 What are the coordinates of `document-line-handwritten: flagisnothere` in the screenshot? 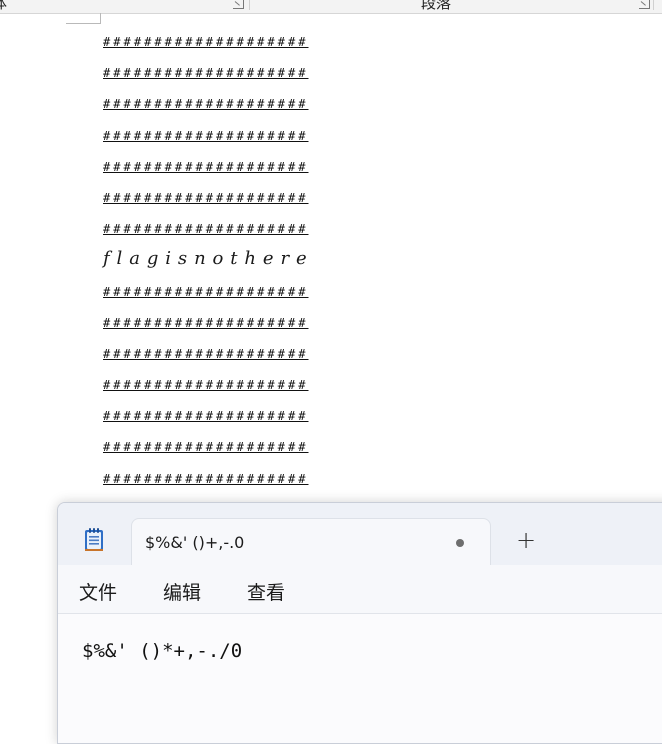 It's located at (208, 259).